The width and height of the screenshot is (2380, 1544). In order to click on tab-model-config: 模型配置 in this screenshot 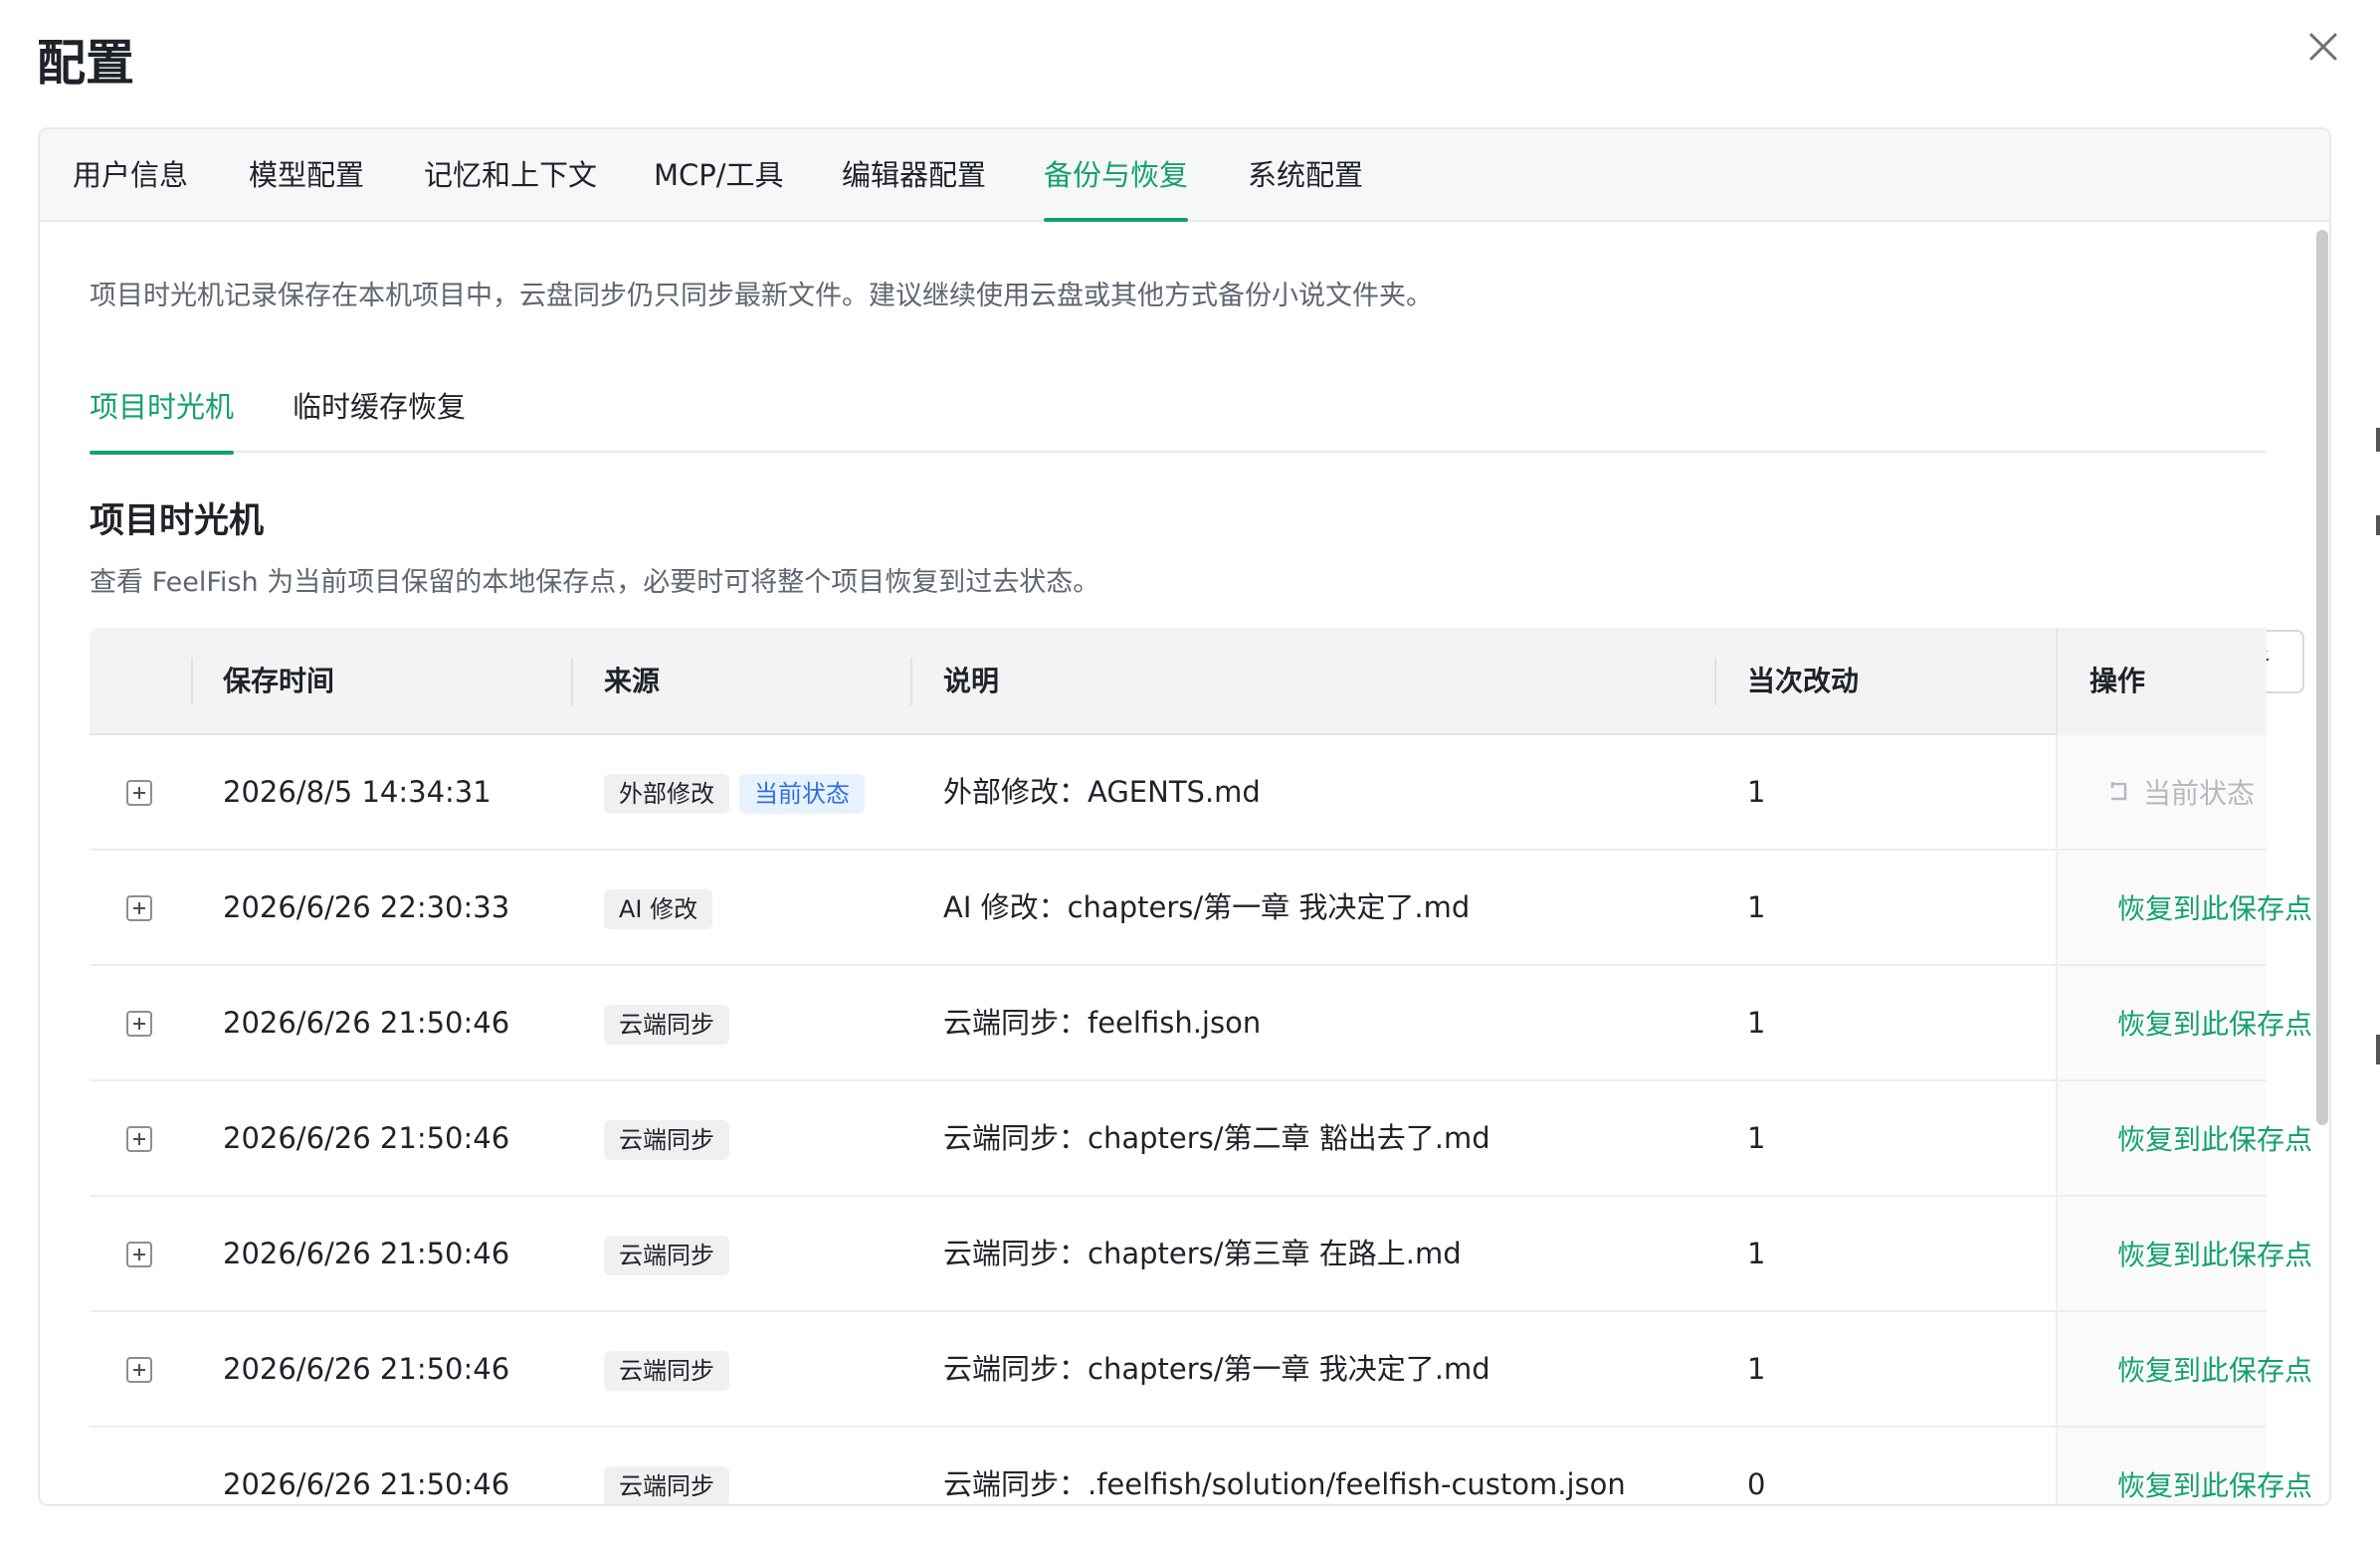, I will do `click(306, 175)`.